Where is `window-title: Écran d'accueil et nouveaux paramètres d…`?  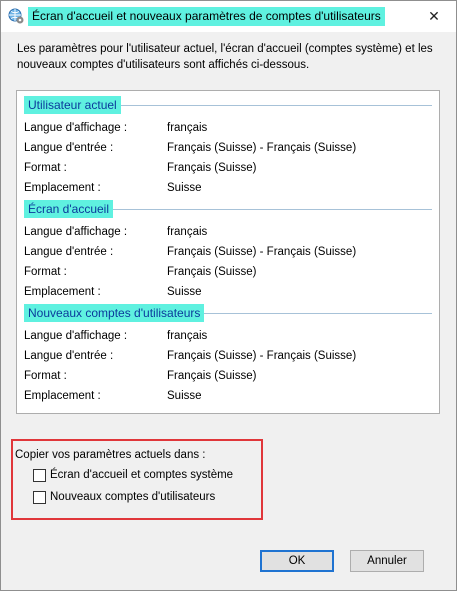 window-title: Écran d'accueil et nouveaux paramètres d… is located at coordinates (206, 16).